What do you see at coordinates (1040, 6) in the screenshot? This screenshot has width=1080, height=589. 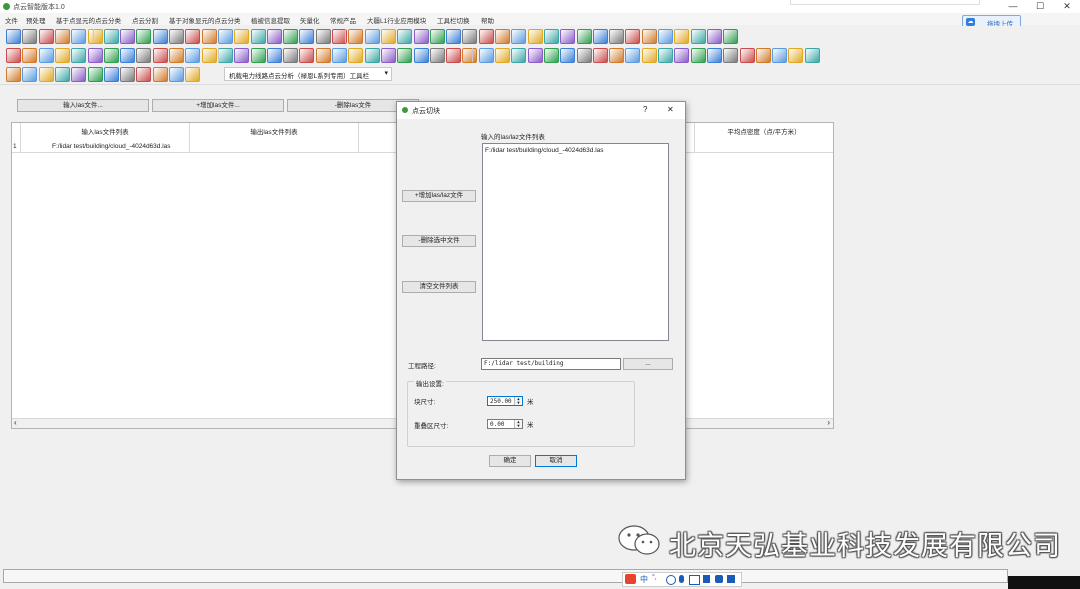 I see `maximize-button: ☐` at bounding box center [1040, 6].